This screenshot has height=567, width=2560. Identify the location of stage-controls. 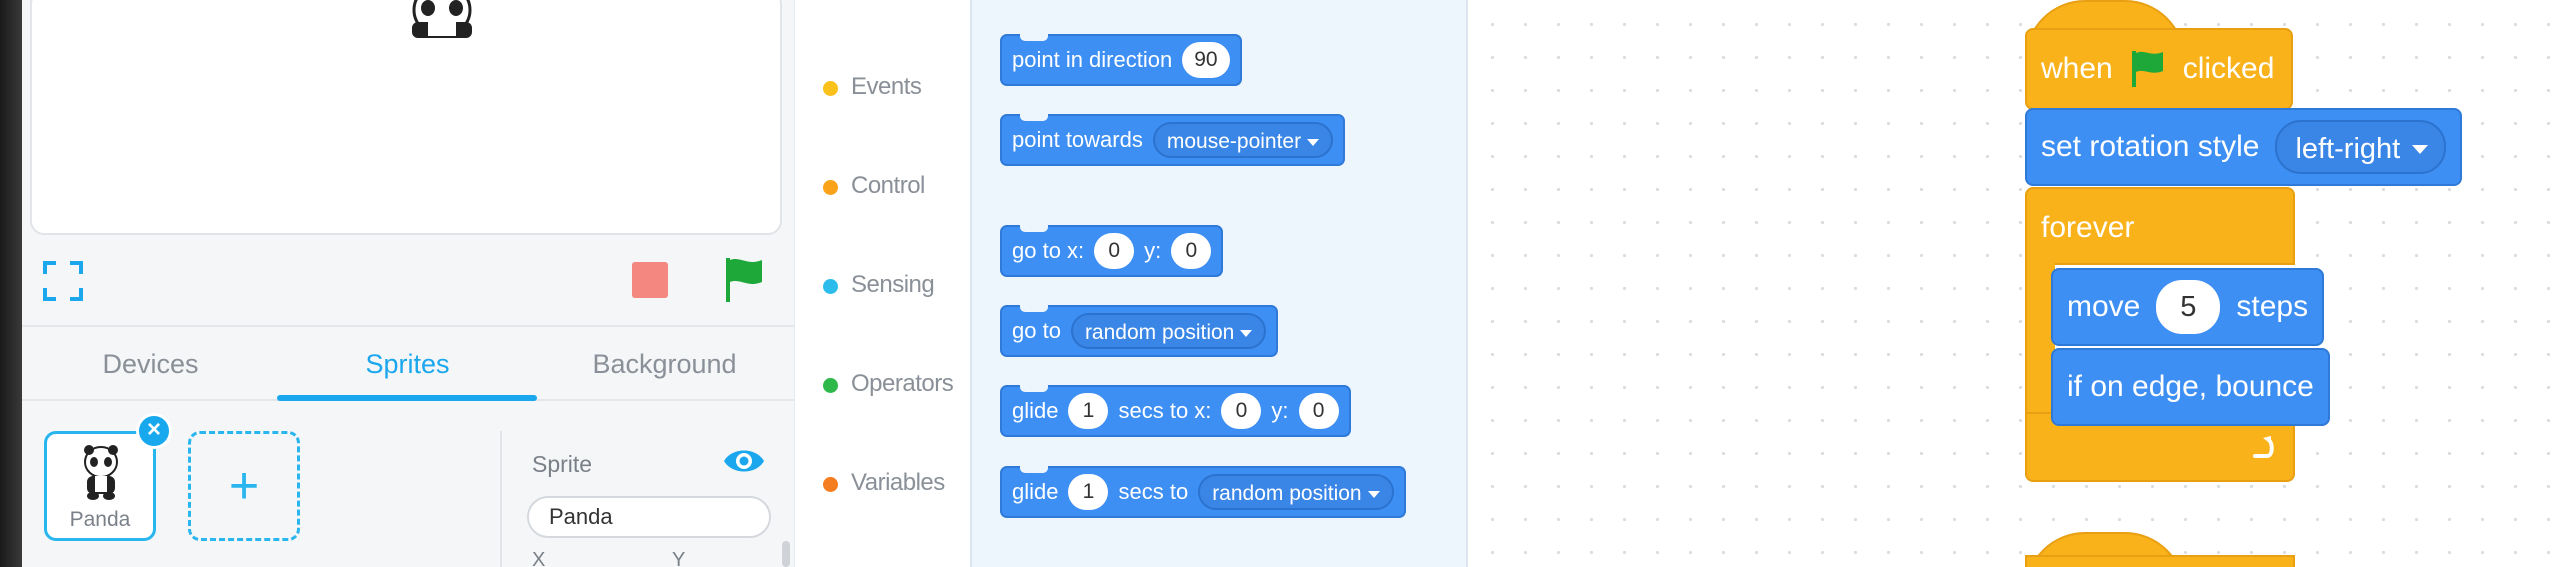
(408, 283).